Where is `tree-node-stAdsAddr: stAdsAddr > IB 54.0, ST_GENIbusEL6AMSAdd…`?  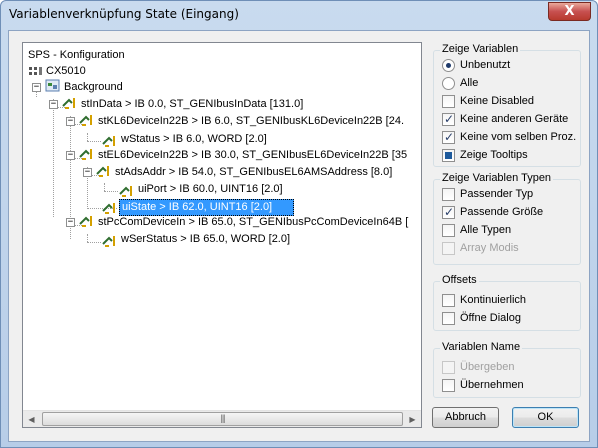 tree-node-stAdsAddr: stAdsAddr > IB 54.0, ST_GENIbusEL6AMSAdd… is located at coordinates (253, 172).